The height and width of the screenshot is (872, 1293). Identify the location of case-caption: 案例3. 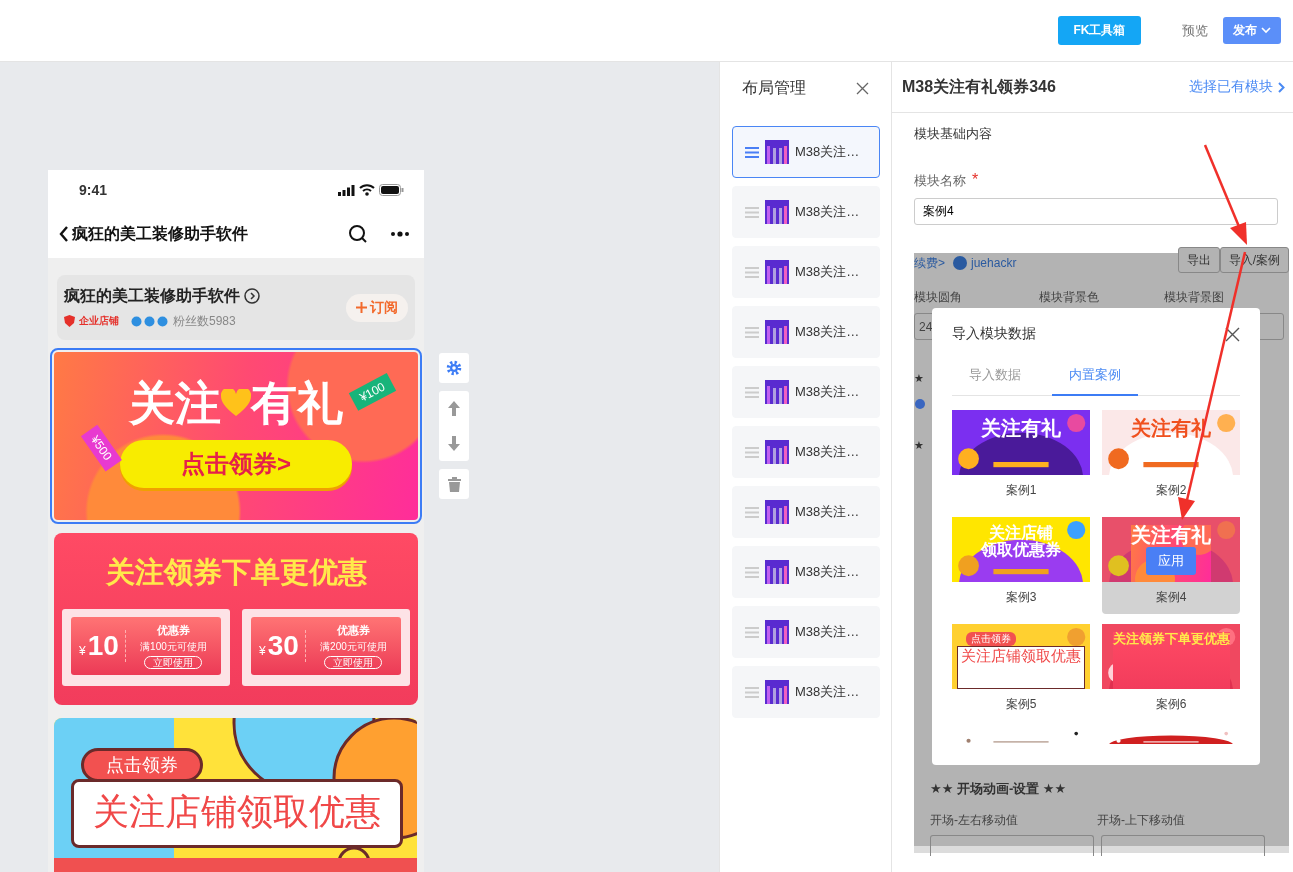
(1021, 597).